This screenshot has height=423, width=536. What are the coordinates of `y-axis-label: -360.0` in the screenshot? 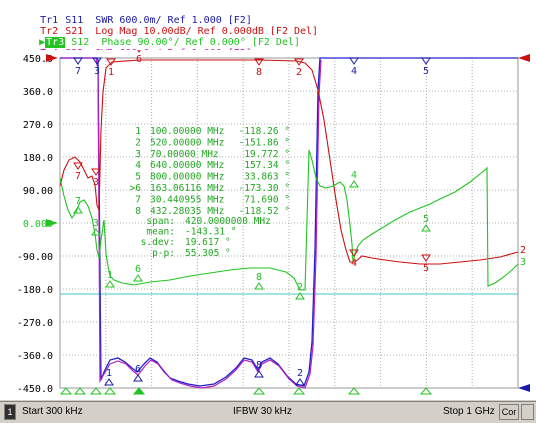 It's located at (35, 356).